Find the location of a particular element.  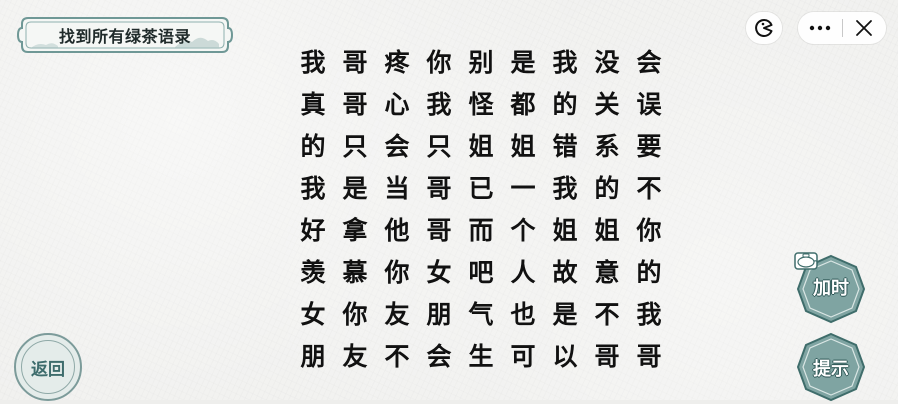

grid-cell: 系 is located at coordinates (607, 145).